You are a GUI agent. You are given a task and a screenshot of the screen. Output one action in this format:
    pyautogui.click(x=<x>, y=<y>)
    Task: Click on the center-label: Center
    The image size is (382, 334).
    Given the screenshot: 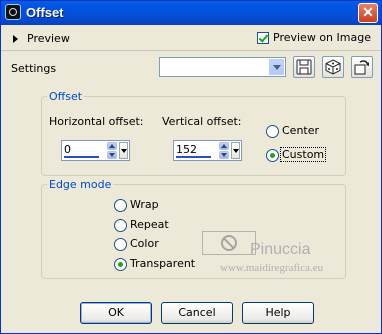 What is the action you would take?
    pyautogui.click(x=301, y=130)
    